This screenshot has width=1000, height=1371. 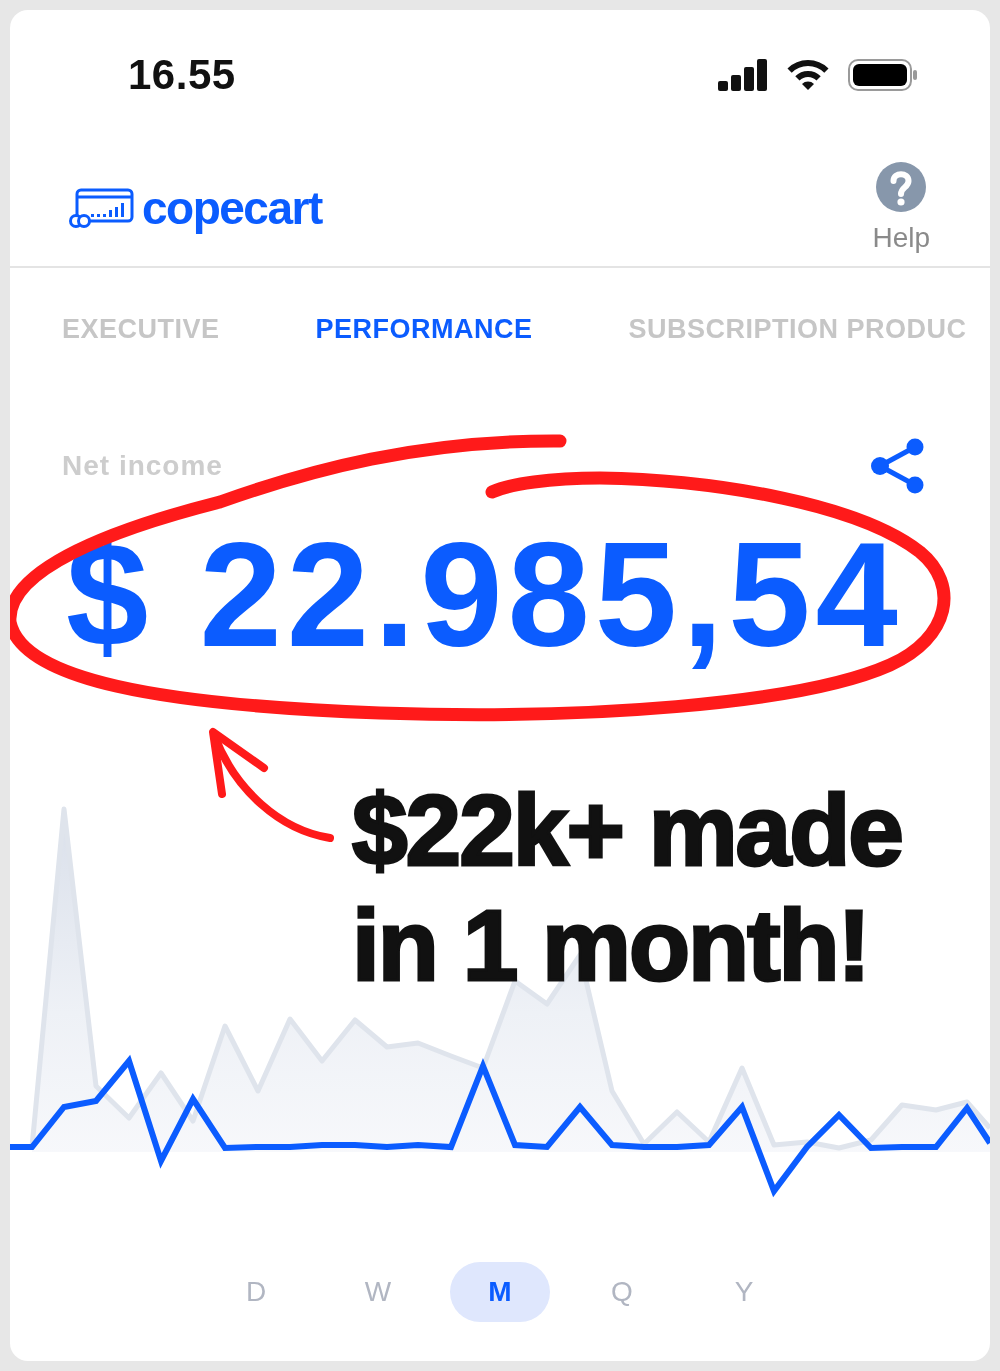 What do you see at coordinates (744, 1292) in the screenshot?
I see `period-button: Y` at bounding box center [744, 1292].